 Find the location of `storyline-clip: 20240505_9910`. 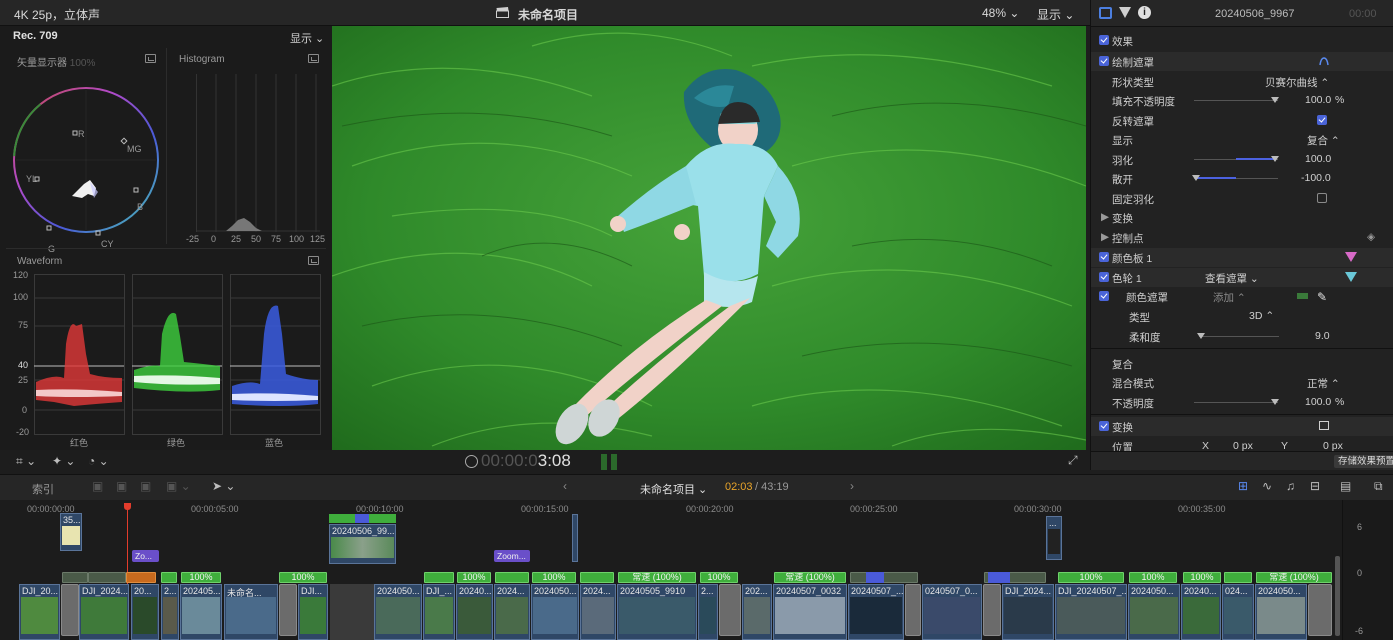

storyline-clip: 20240505_9910 is located at coordinates (657, 612).